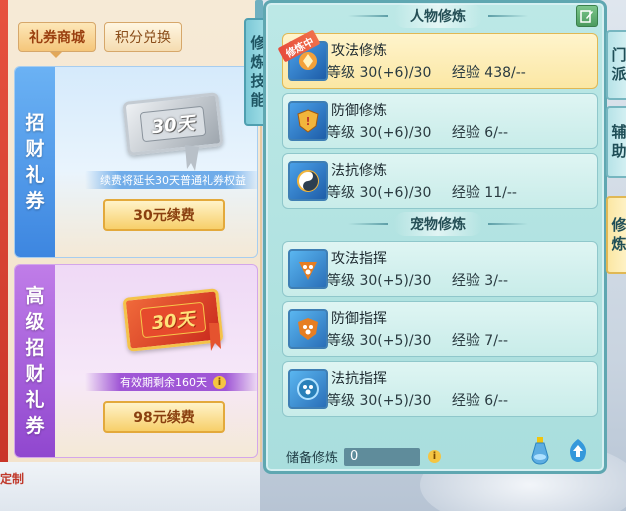  What do you see at coordinates (164, 215) in the screenshot?
I see `renew-30-button: 30元续费` at bounding box center [164, 215].